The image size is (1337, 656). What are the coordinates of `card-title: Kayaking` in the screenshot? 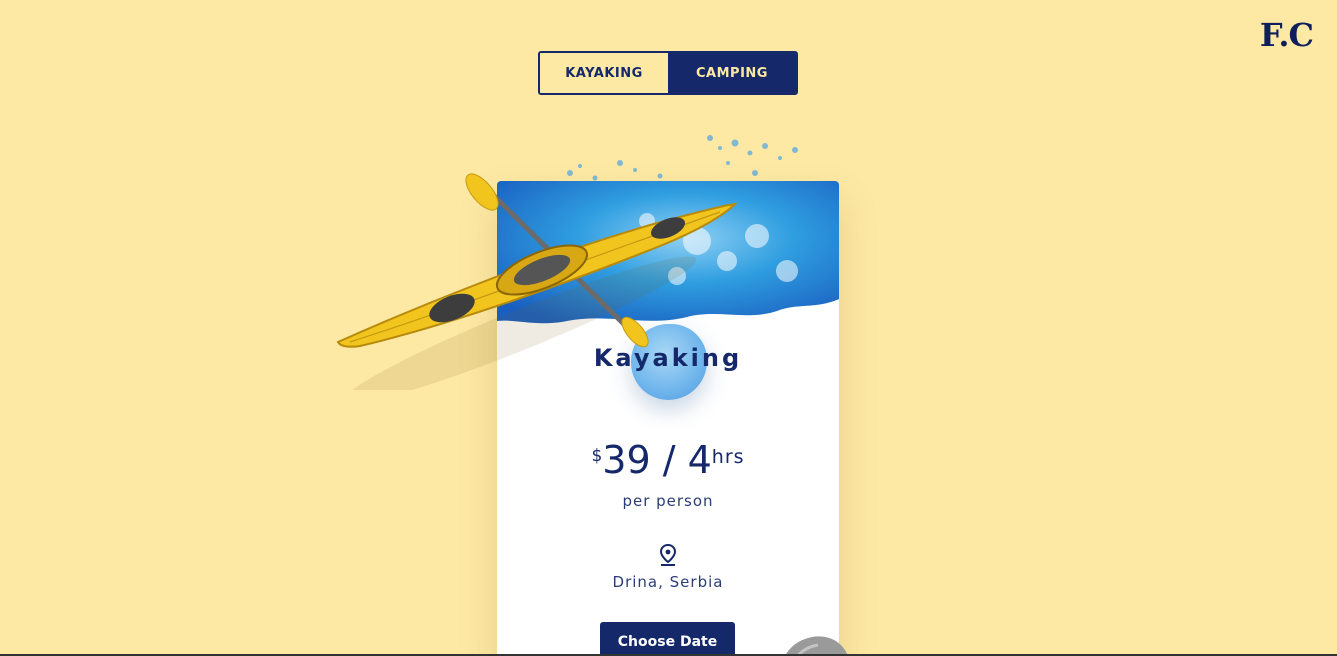 It's located at (668, 358).